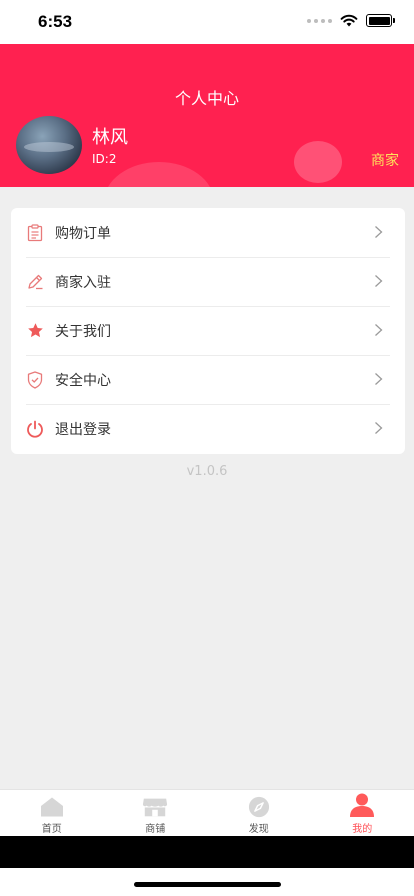 Image resolution: width=414 pixels, height=896 pixels. What do you see at coordinates (35, 331) in the screenshot?
I see `star-icon` at bounding box center [35, 331].